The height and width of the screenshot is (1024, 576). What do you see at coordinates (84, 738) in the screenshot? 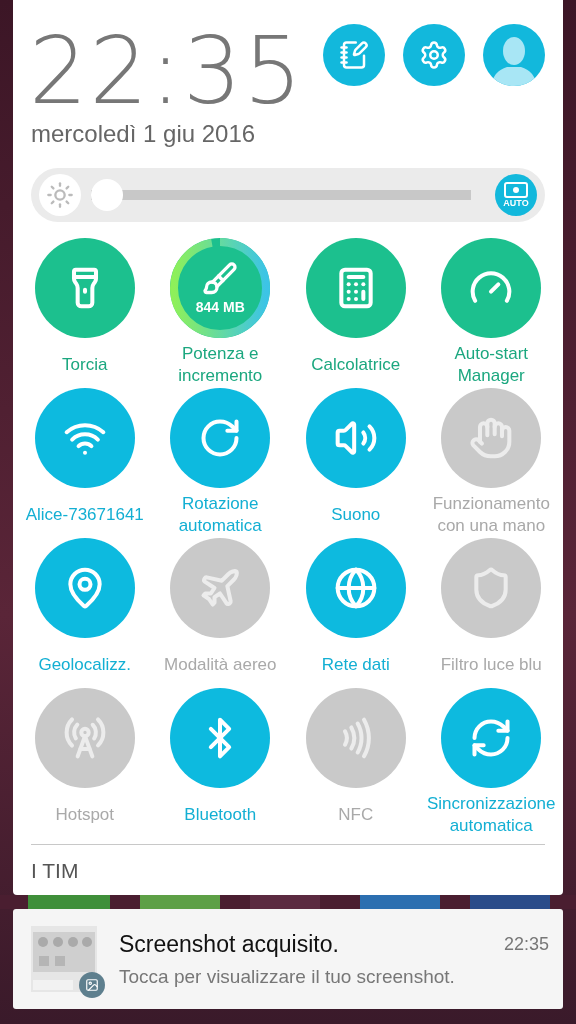
I see `antenna-icon` at bounding box center [84, 738].